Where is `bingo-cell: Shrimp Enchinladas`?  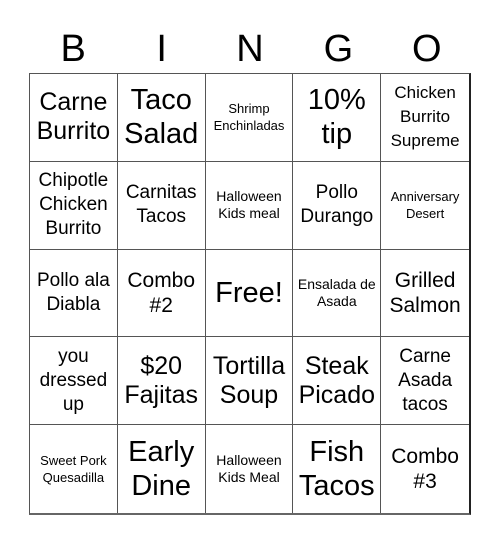
bingo-cell: Shrimp Enchinladas is located at coordinates (249, 118).